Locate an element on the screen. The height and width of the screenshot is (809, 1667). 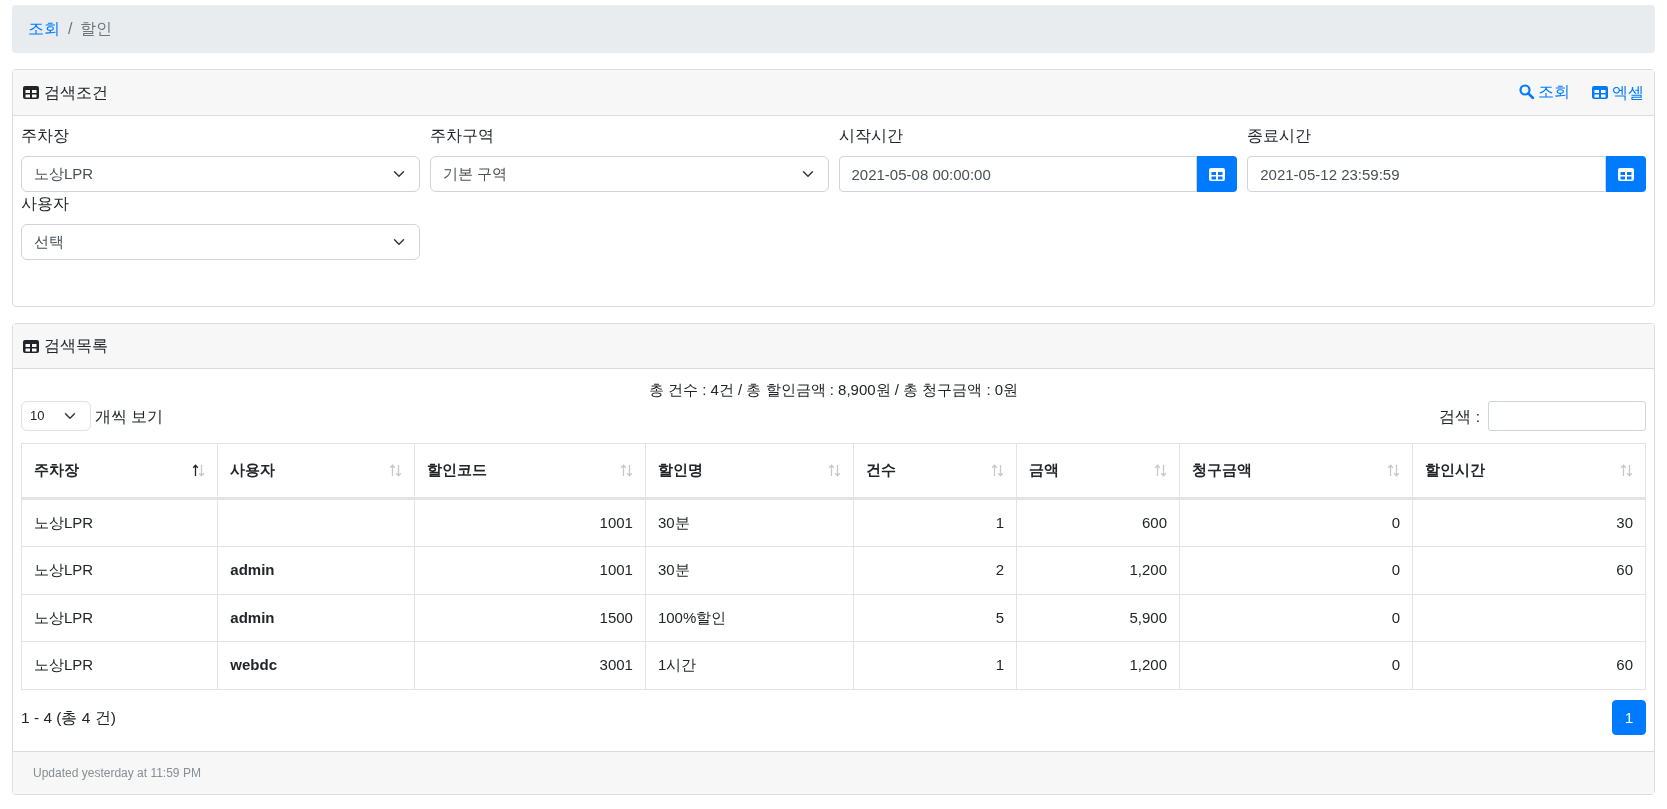
excel-link: 엑셀 is located at coordinates (1618, 93).